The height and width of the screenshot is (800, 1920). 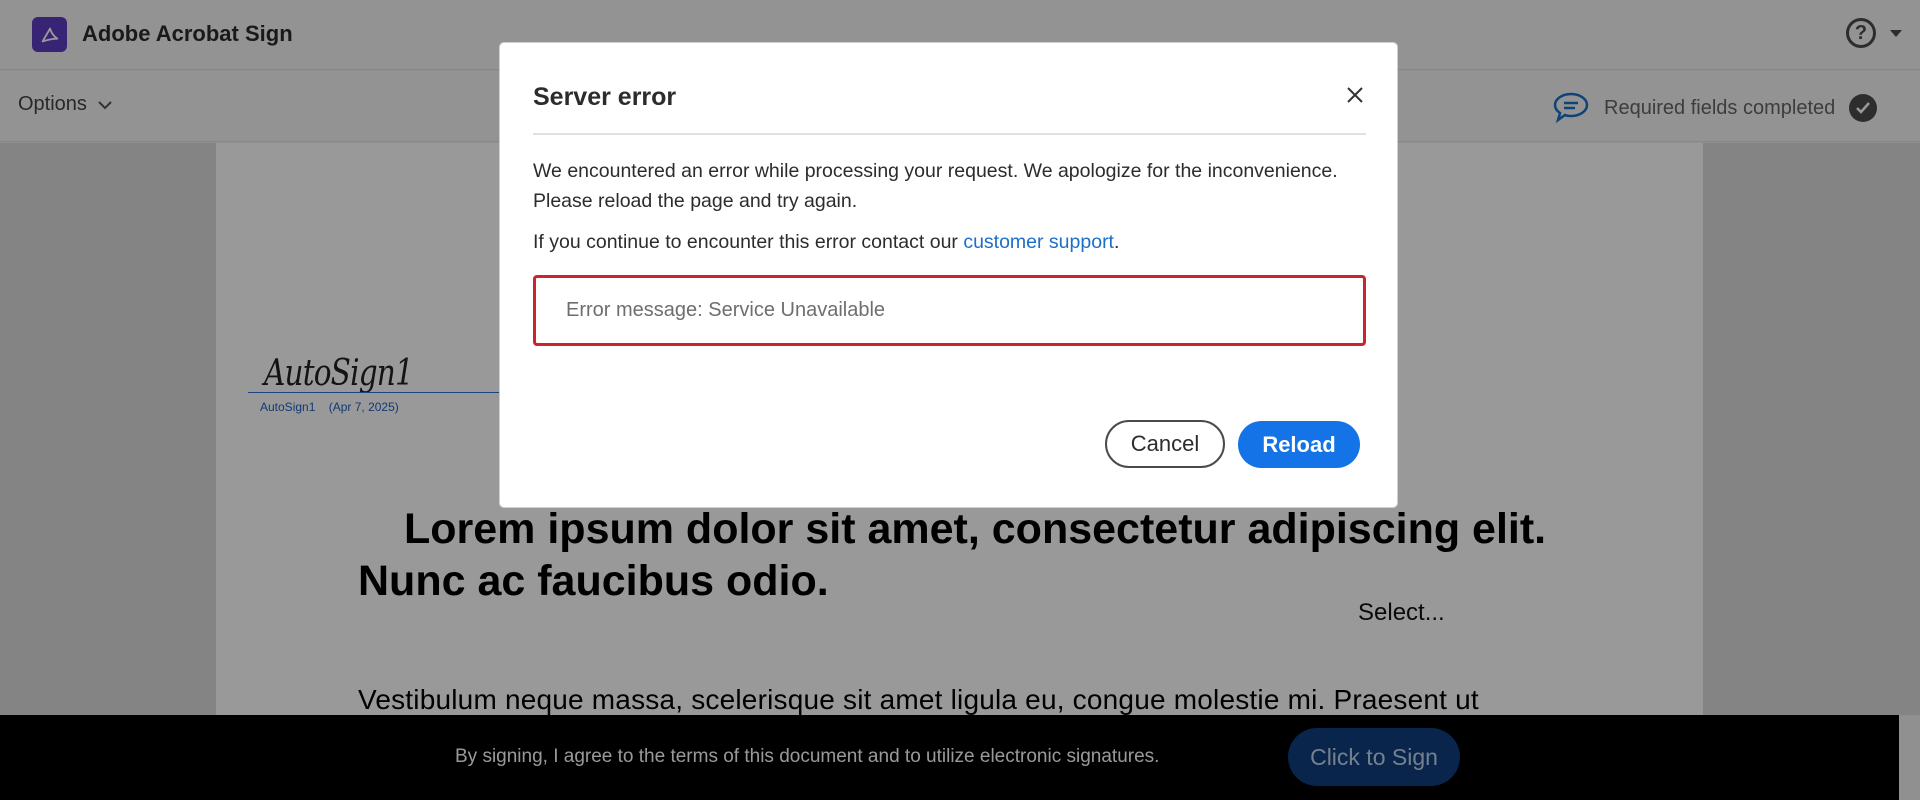 What do you see at coordinates (1116, 242) in the screenshot?
I see `support-suffix: .` at bounding box center [1116, 242].